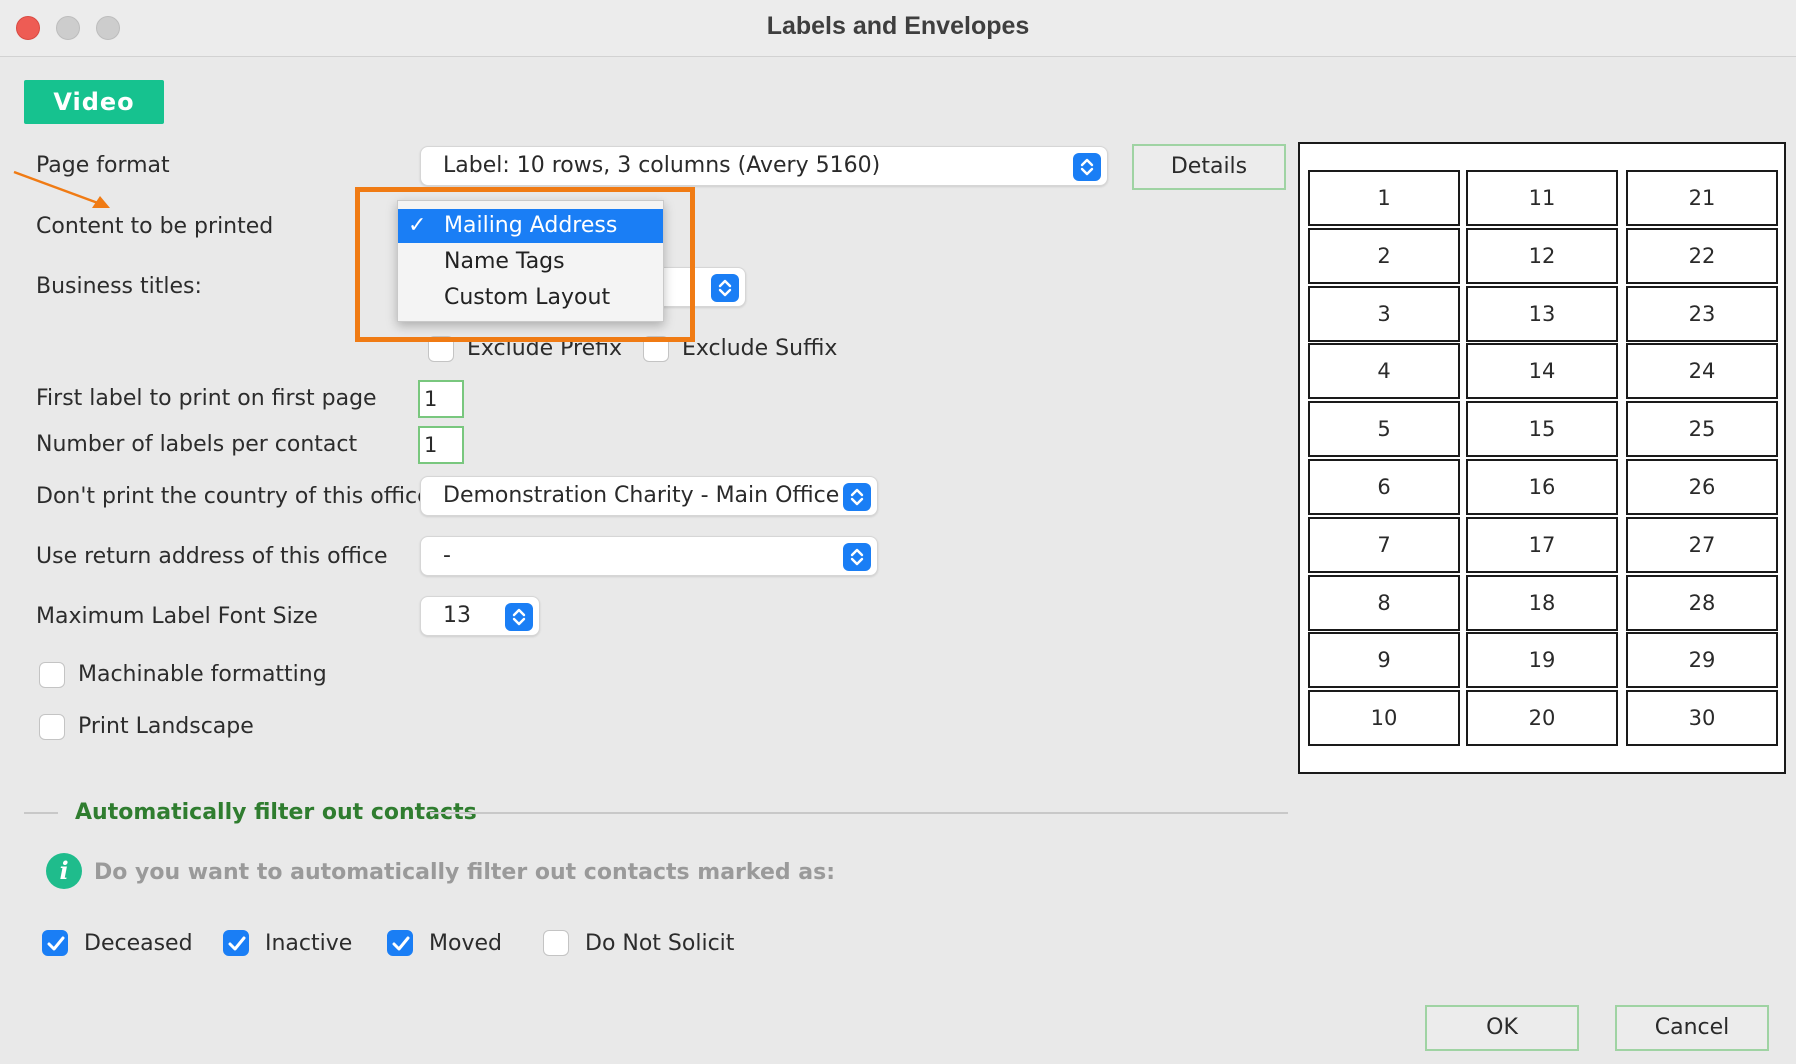 This screenshot has height=1064, width=1796. What do you see at coordinates (1702, 255) in the screenshot?
I see `label-cell: 22` at bounding box center [1702, 255].